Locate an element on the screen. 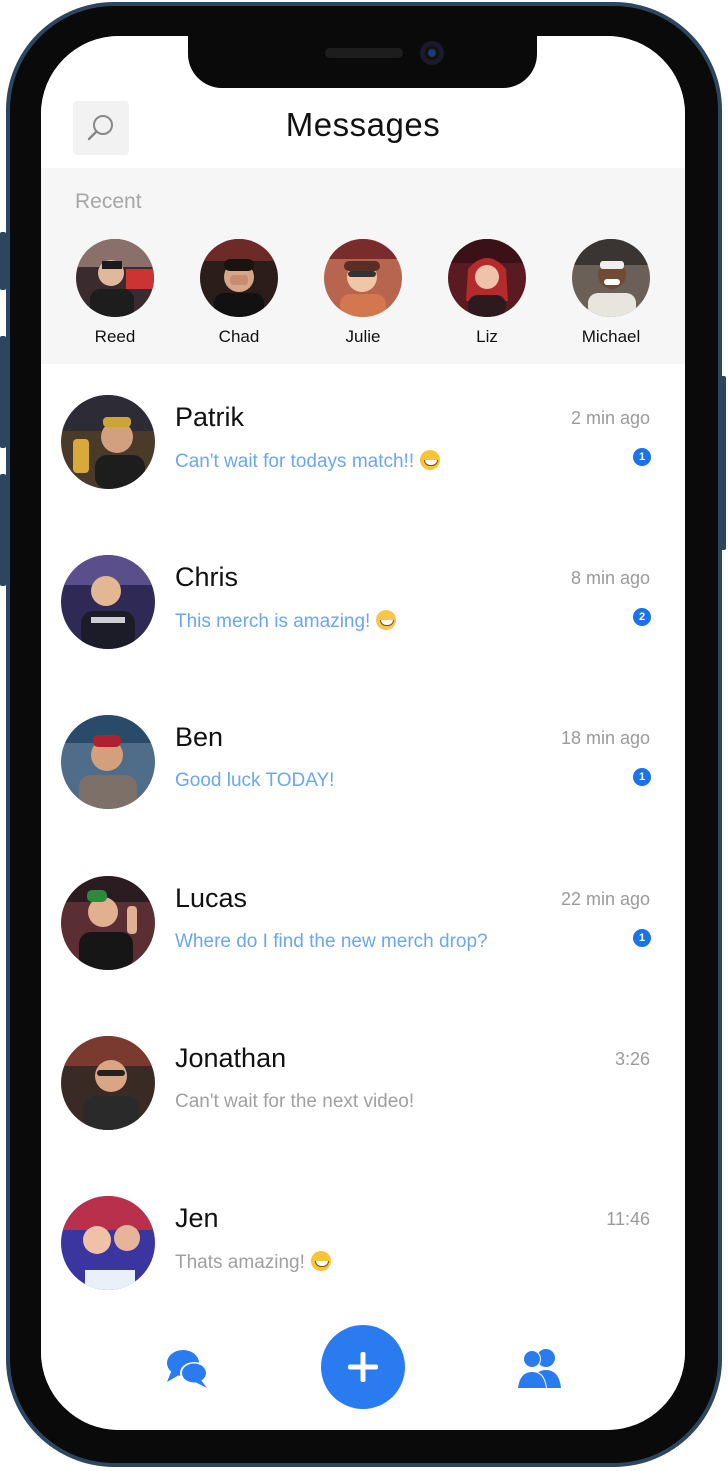 The width and height of the screenshot is (728, 1471). device-notch is located at coordinates (362, 58).